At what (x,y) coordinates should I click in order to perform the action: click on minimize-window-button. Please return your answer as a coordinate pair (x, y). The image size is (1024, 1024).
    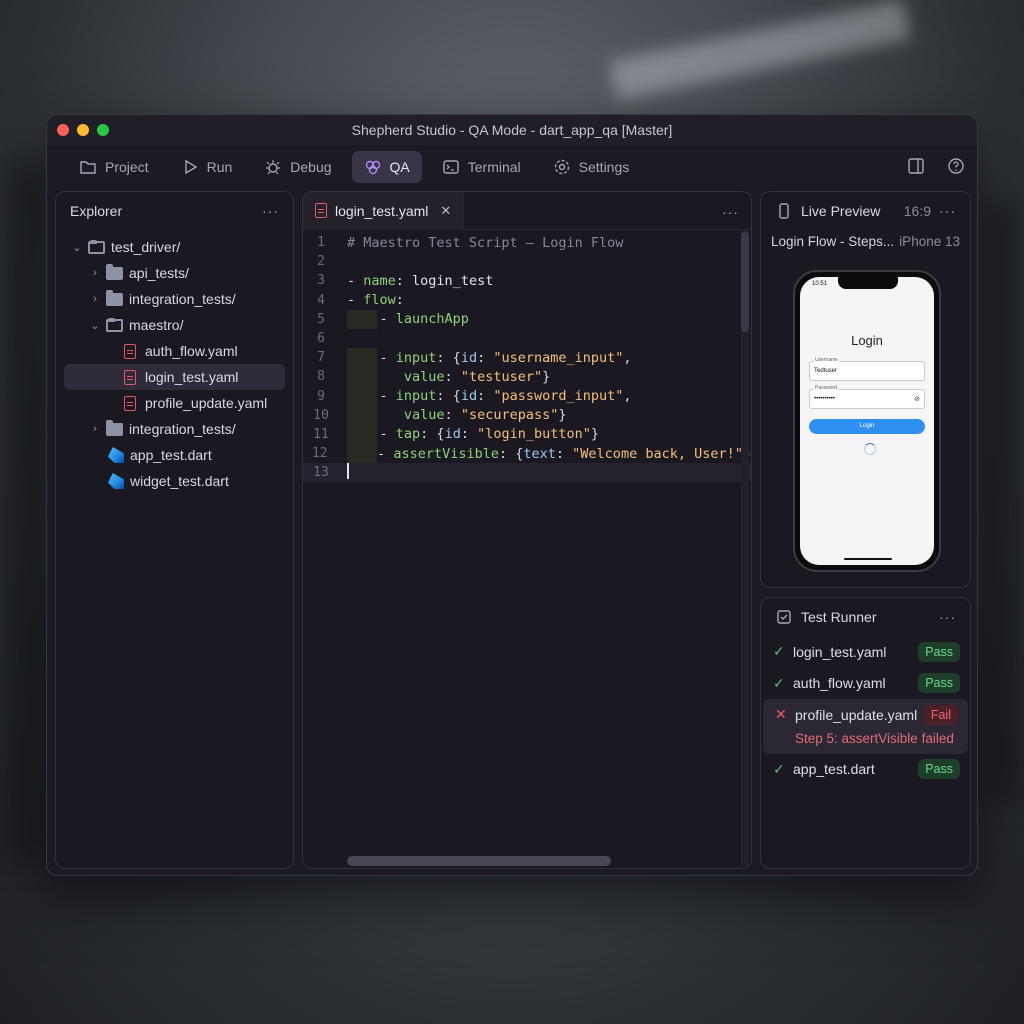
    Looking at the image, I should click on (83, 130).